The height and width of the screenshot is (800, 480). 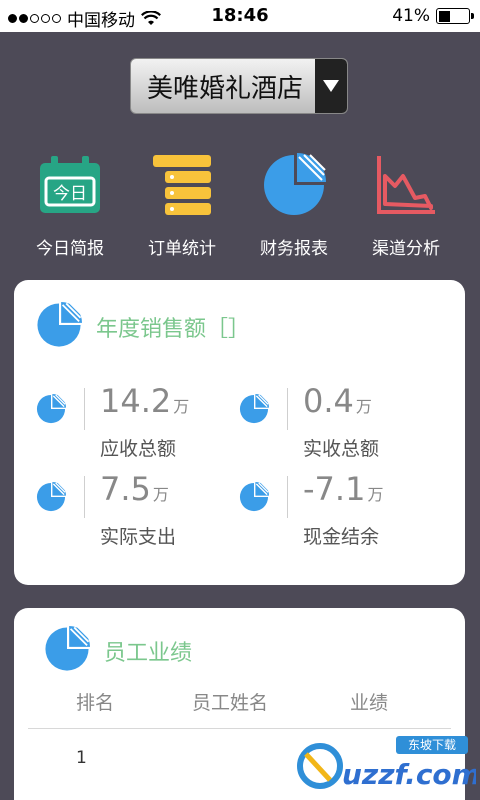 What do you see at coordinates (341, 537) in the screenshot?
I see `metric-label: 现金结余` at bounding box center [341, 537].